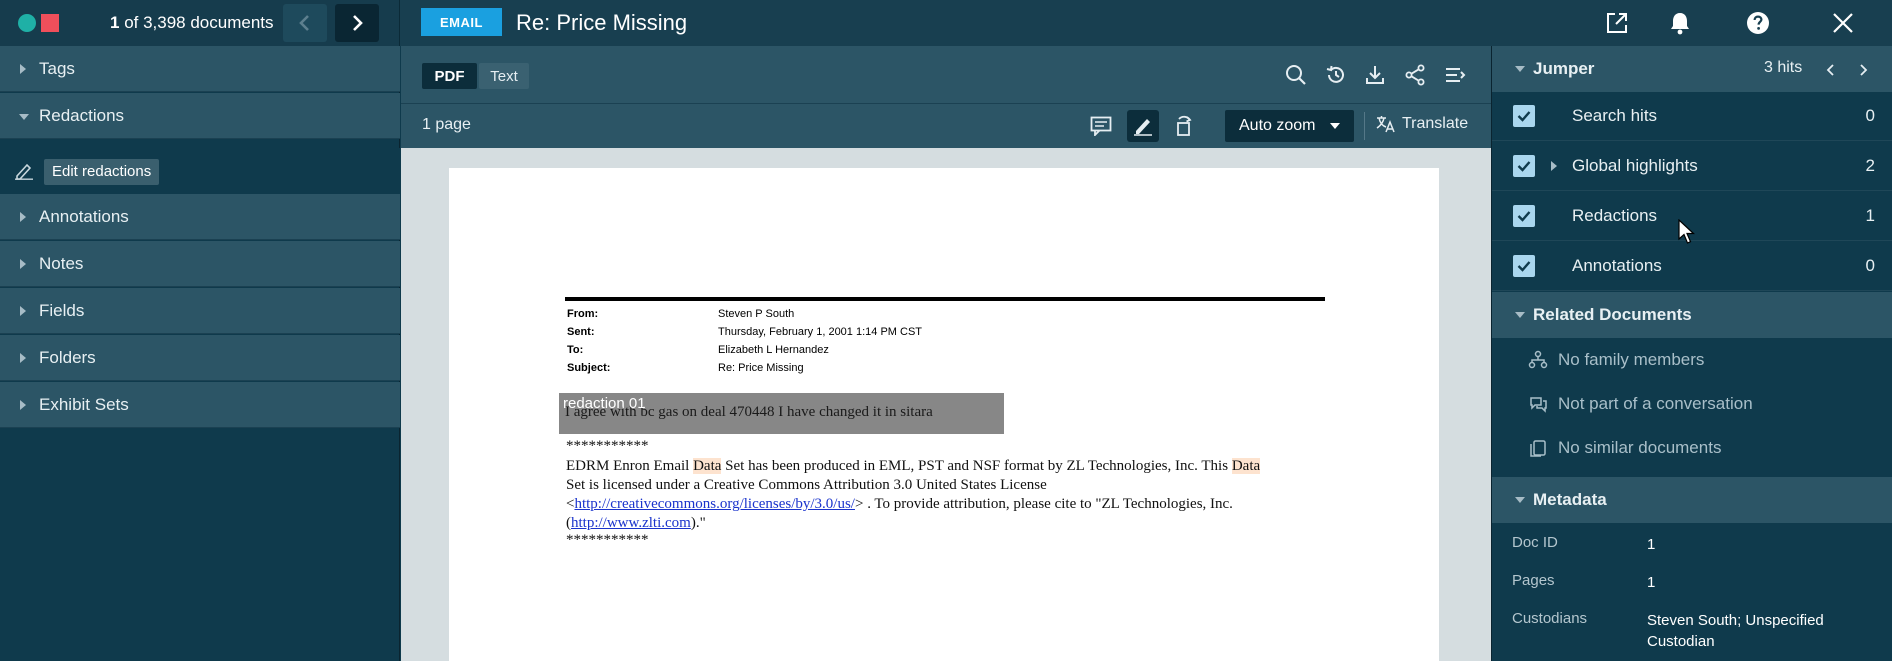 The width and height of the screenshot is (1892, 661). Describe the element at coordinates (946, 126) in the screenshot. I see `page-toolbar: 1 page Auto zoom Translate` at that location.